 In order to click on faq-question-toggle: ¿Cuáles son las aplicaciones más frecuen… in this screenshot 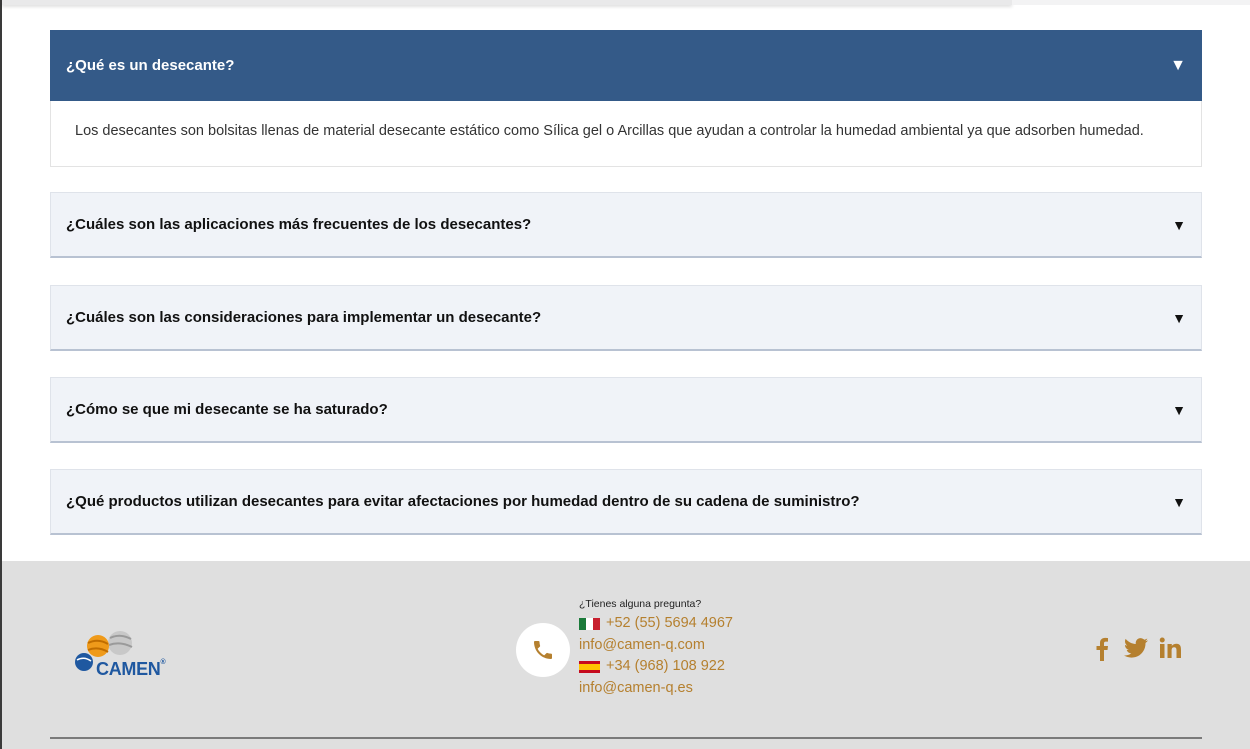, I will do `click(626, 225)`.